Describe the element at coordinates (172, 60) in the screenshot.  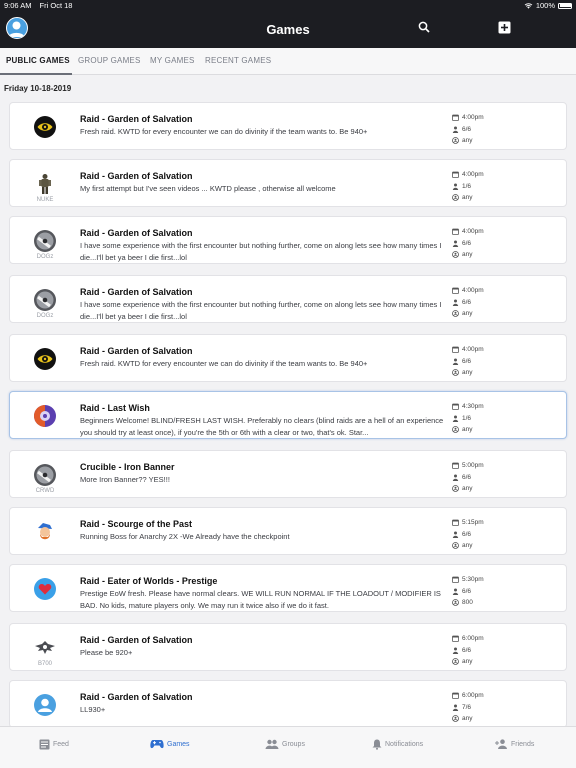
I see `tab-my-games: MY GAMES` at that location.